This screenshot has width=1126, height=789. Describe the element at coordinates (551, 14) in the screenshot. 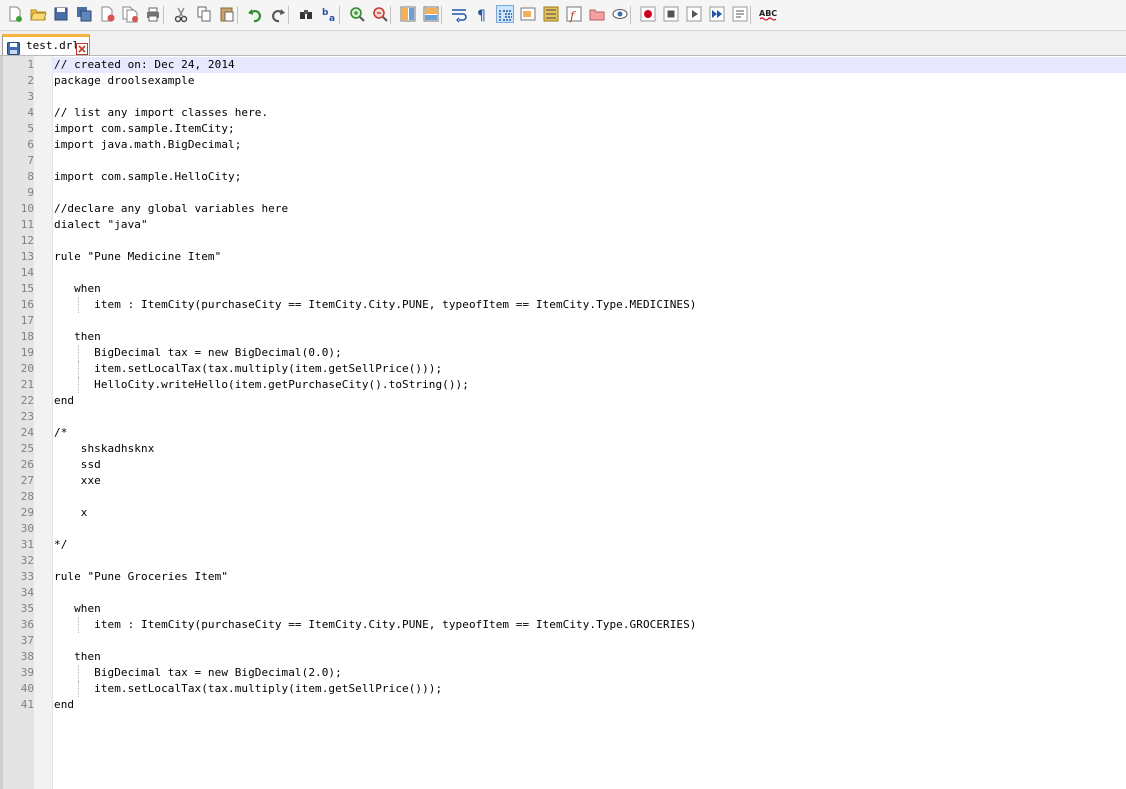

I see `document-map-button` at that location.